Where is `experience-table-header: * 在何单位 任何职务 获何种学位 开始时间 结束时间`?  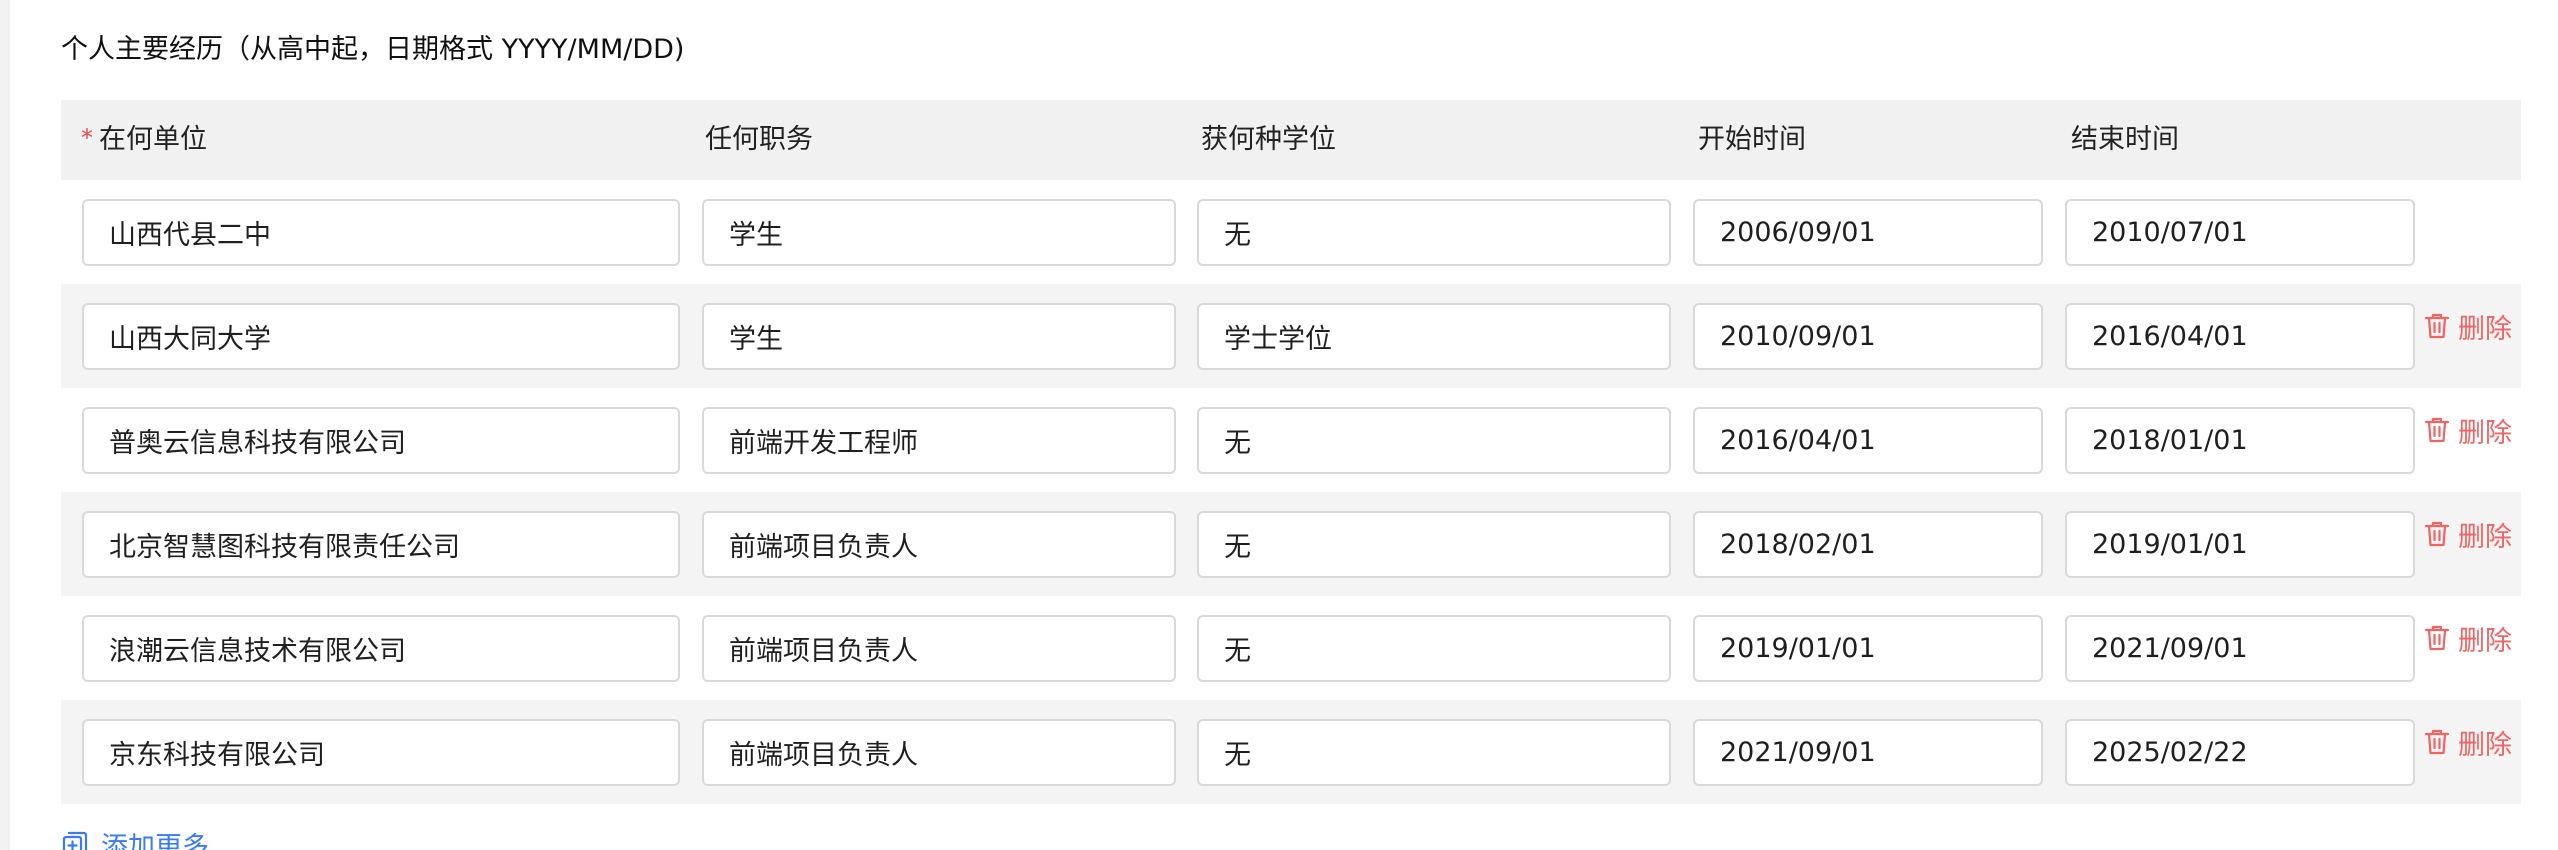 experience-table-header: * 在何单位 任何职务 获何种学位 开始时间 结束时间 is located at coordinates (1291, 140).